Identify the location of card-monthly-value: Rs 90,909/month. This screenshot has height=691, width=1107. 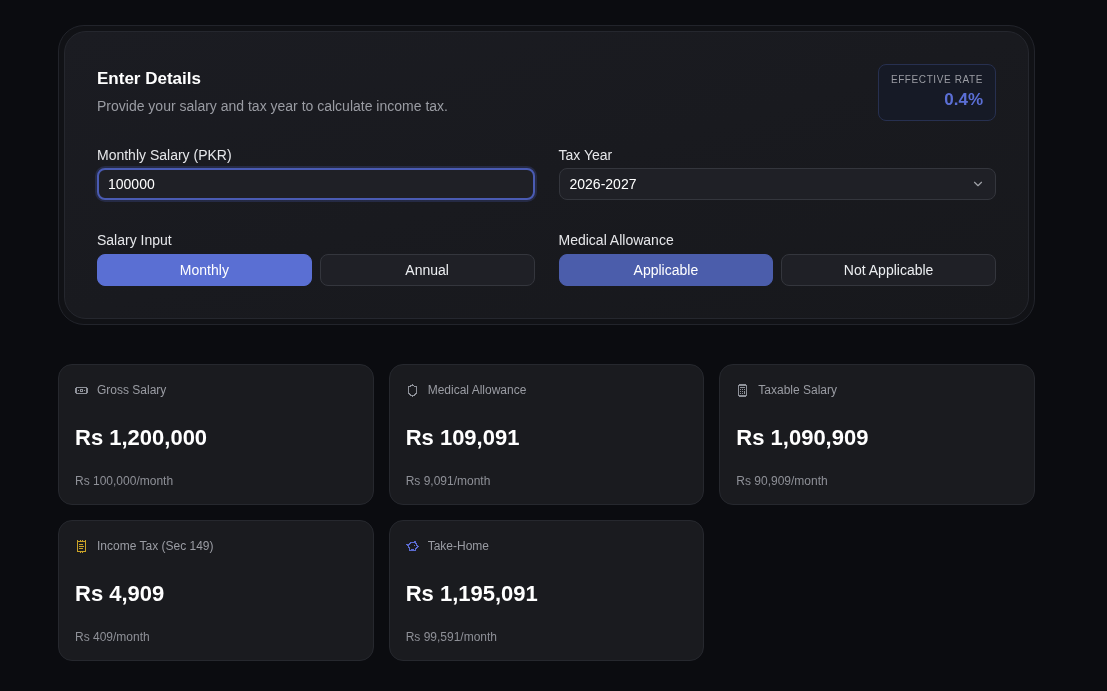
(782, 481).